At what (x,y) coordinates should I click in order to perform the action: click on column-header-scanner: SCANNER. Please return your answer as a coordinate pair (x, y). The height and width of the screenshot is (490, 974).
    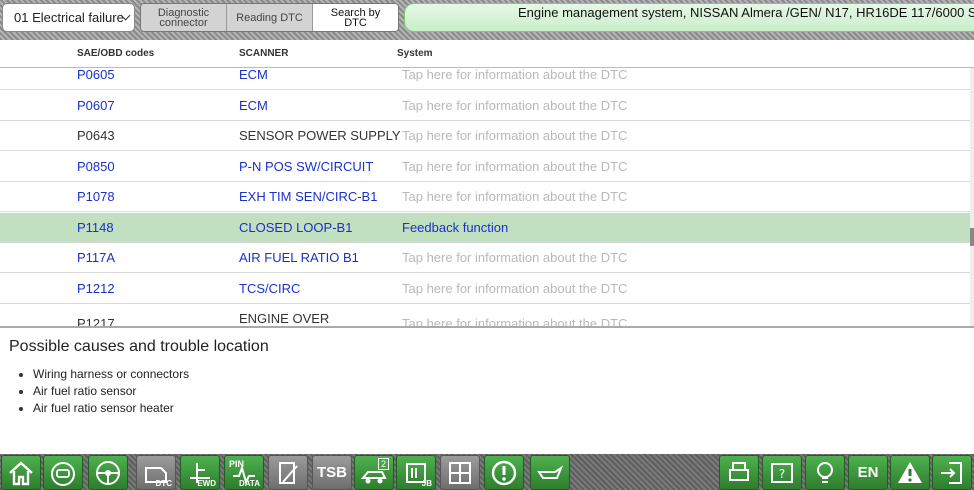
    Looking at the image, I should click on (264, 53).